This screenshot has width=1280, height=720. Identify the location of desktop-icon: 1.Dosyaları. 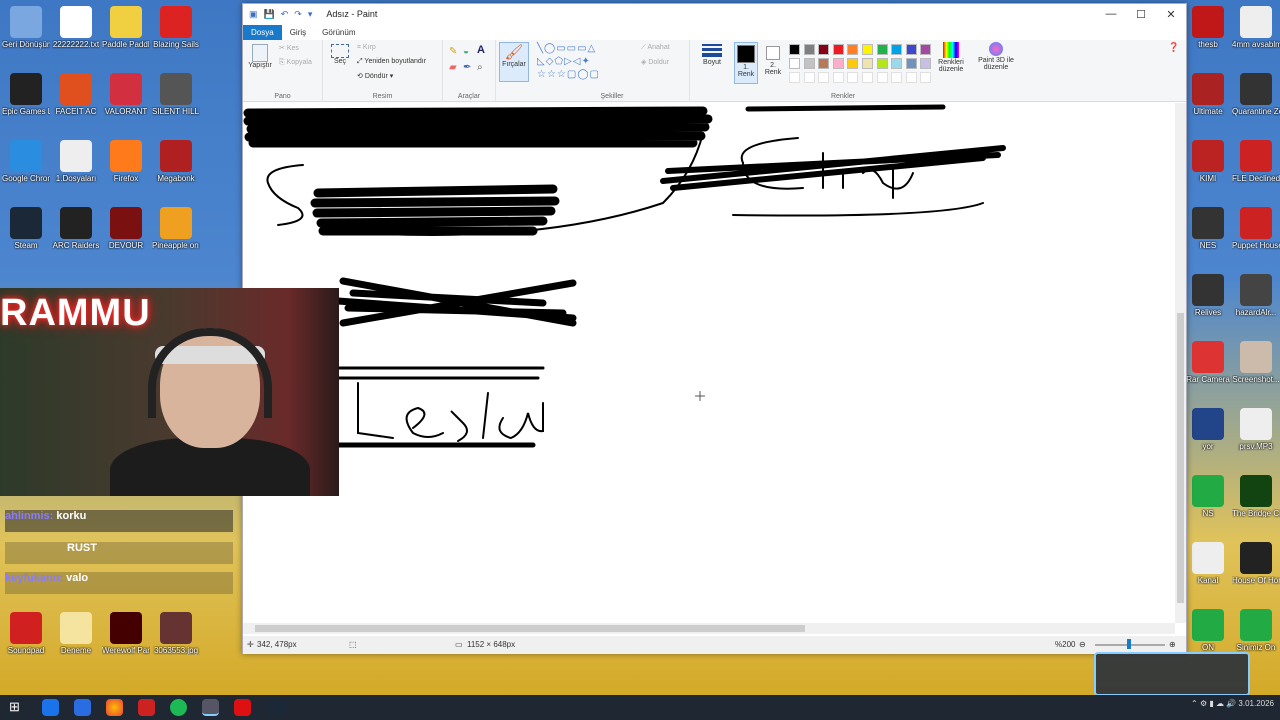
(76, 161).